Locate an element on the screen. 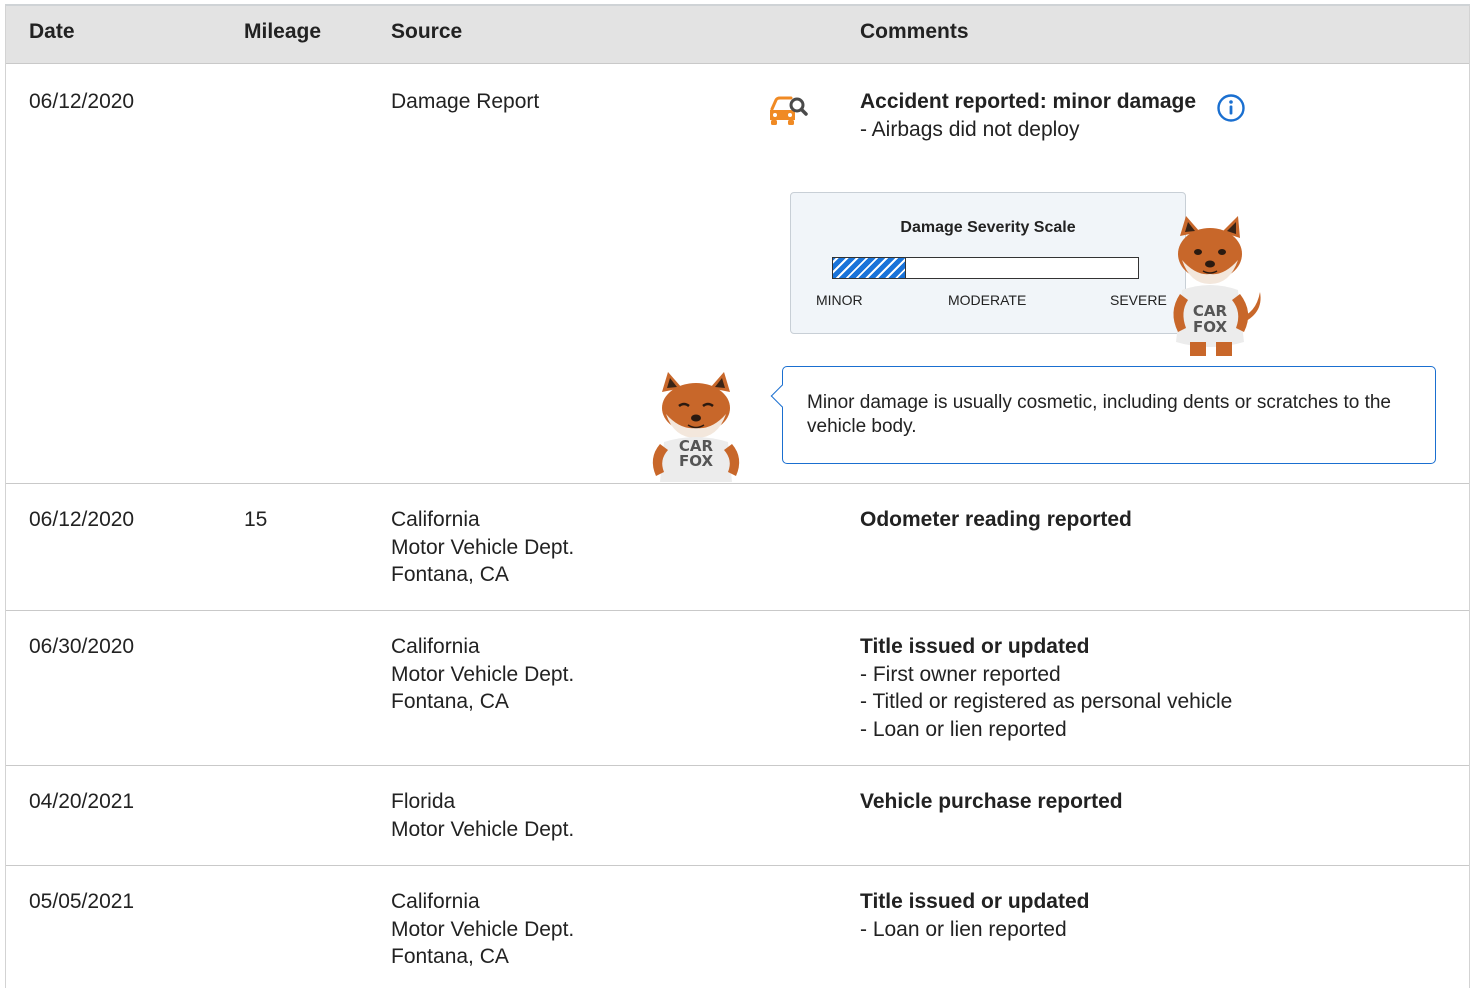 The image size is (1477, 988). severity-fill is located at coordinates (870, 268).